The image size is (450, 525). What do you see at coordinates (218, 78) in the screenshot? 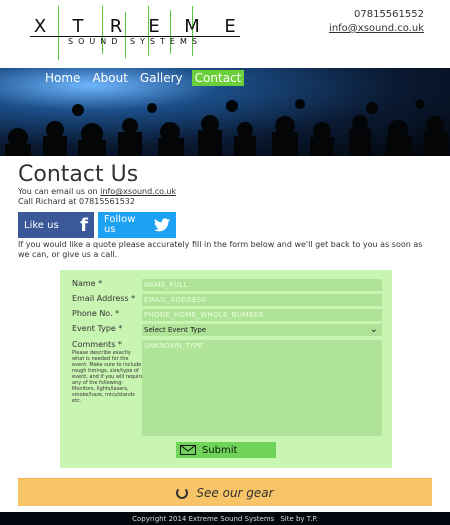
I see `nav-contact: Contact` at bounding box center [218, 78].